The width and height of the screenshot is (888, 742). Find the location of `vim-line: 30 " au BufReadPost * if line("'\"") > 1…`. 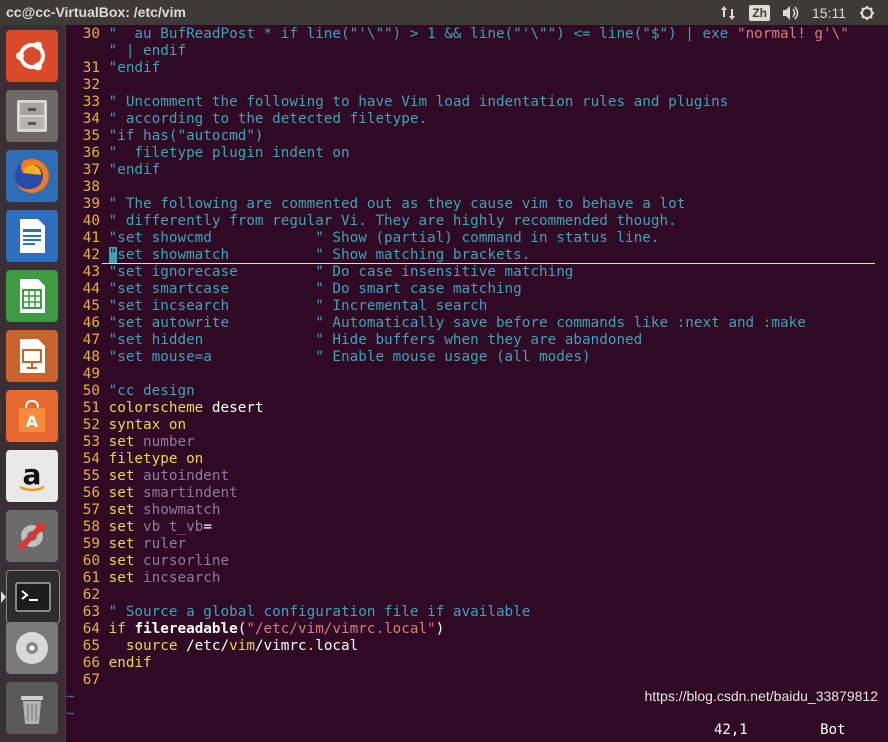

vim-line: 30 " au BufReadPost * if line("'\"") > 1… is located at coordinates (457, 34).